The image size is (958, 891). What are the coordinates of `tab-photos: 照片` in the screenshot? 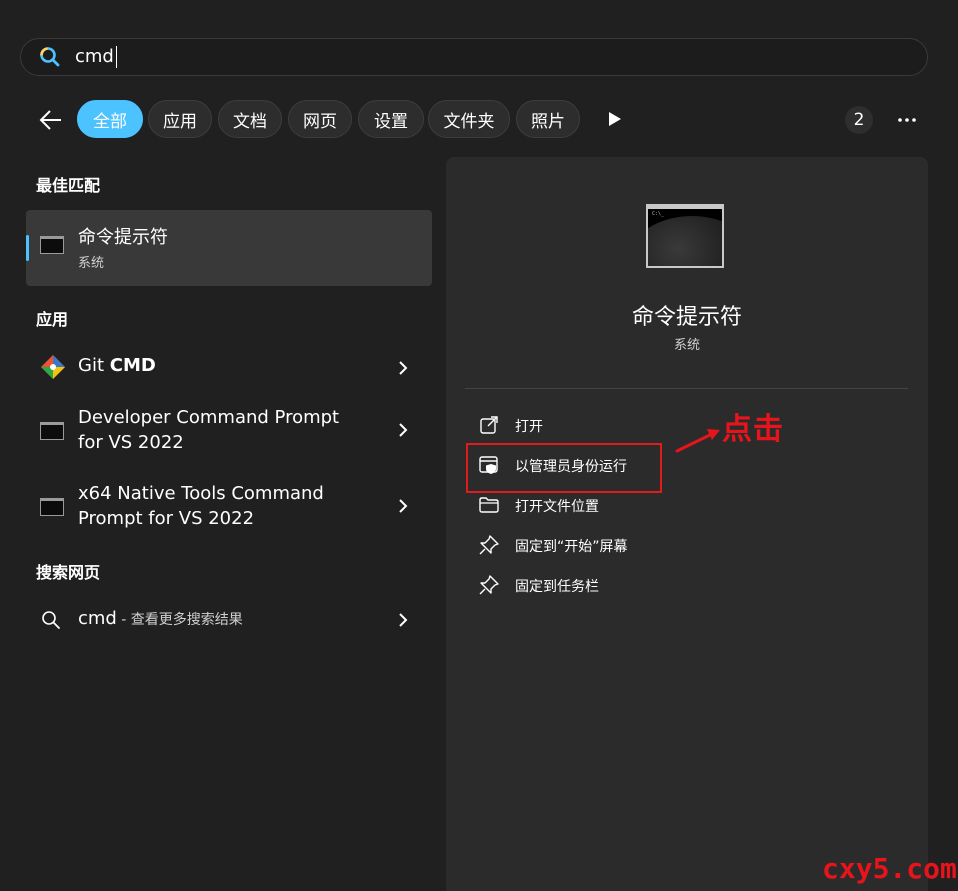 It's located at (548, 119).